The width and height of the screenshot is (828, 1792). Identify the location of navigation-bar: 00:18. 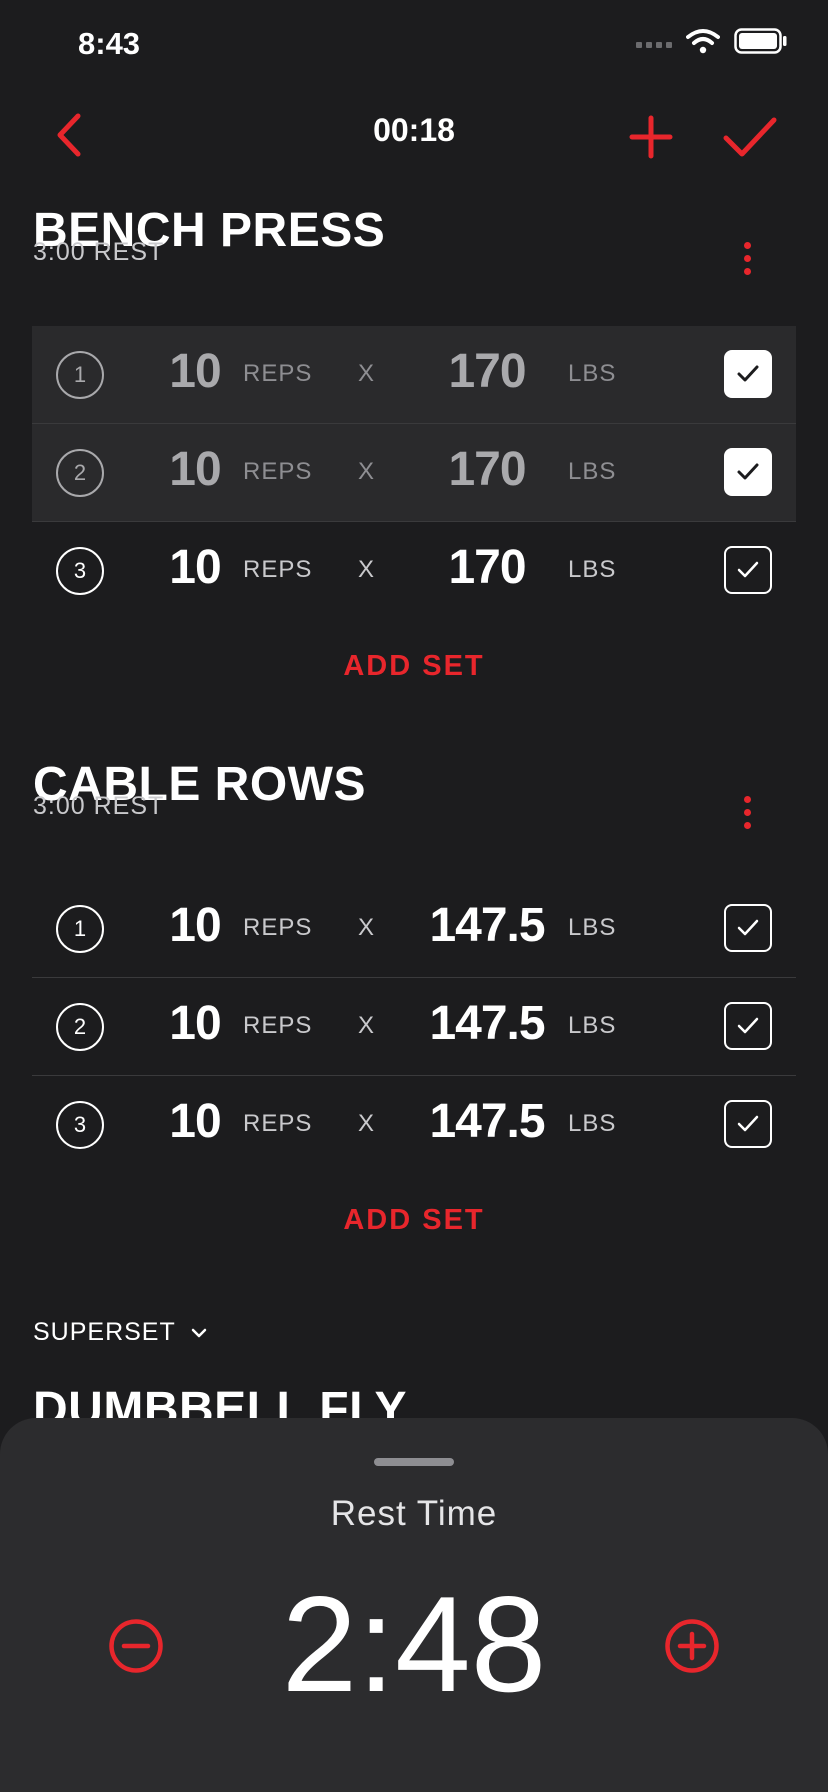
(414, 132).